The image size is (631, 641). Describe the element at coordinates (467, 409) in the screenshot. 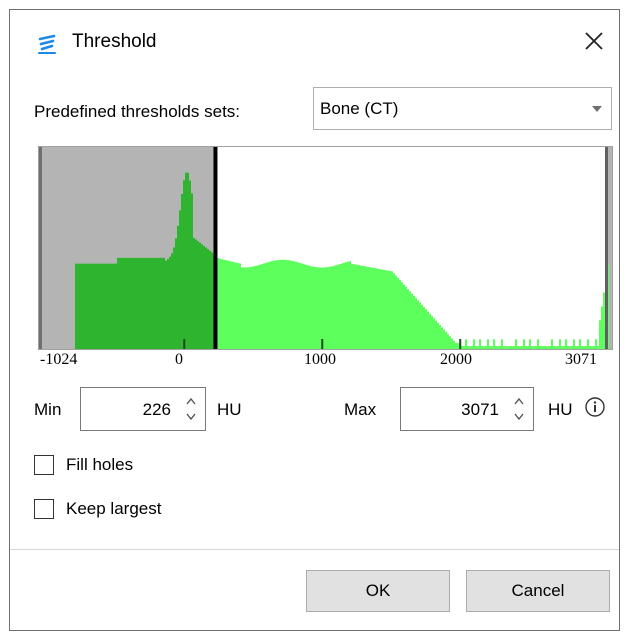

I see `max-spinbox: 3071` at that location.